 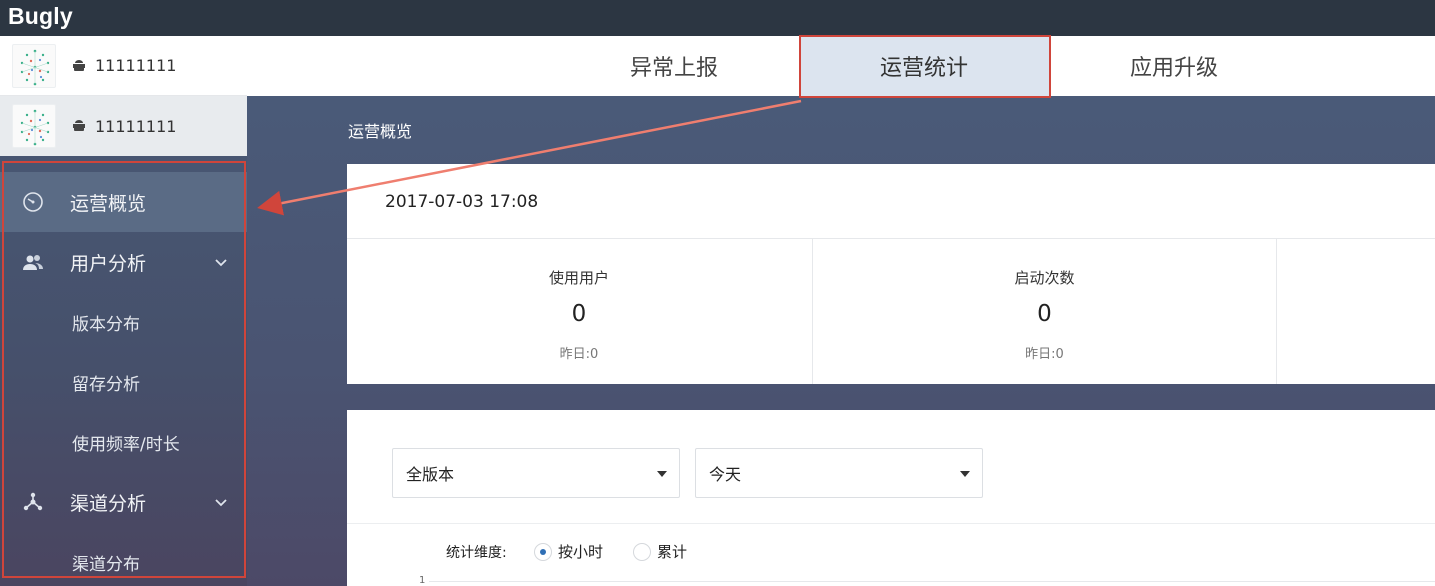 What do you see at coordinates (106, 324) in the screenshot?
I see `sidebar-item-label: 版本分布` at bounding box center [106, 324].